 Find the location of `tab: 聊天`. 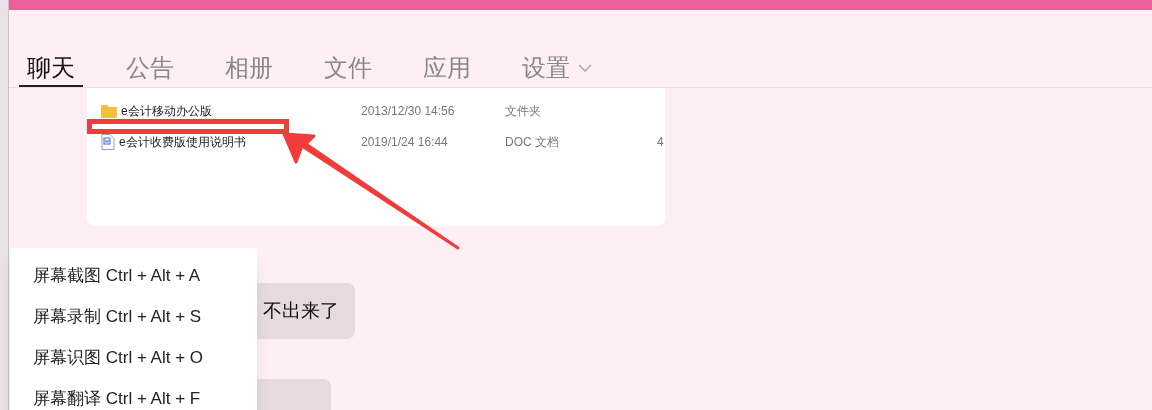

tab: 聊天 is located at coordinates (51, 69).